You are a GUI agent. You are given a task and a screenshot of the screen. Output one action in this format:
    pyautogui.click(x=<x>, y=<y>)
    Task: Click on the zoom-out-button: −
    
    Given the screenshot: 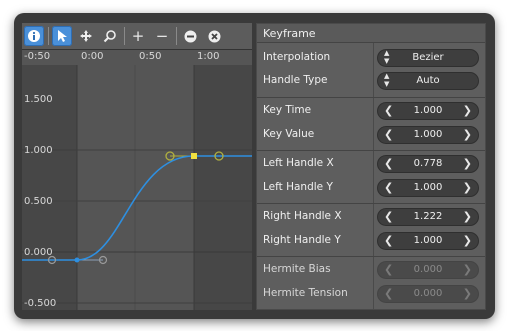 What is the action you would take?
    pyautogui.click(x=162, y=36)
    